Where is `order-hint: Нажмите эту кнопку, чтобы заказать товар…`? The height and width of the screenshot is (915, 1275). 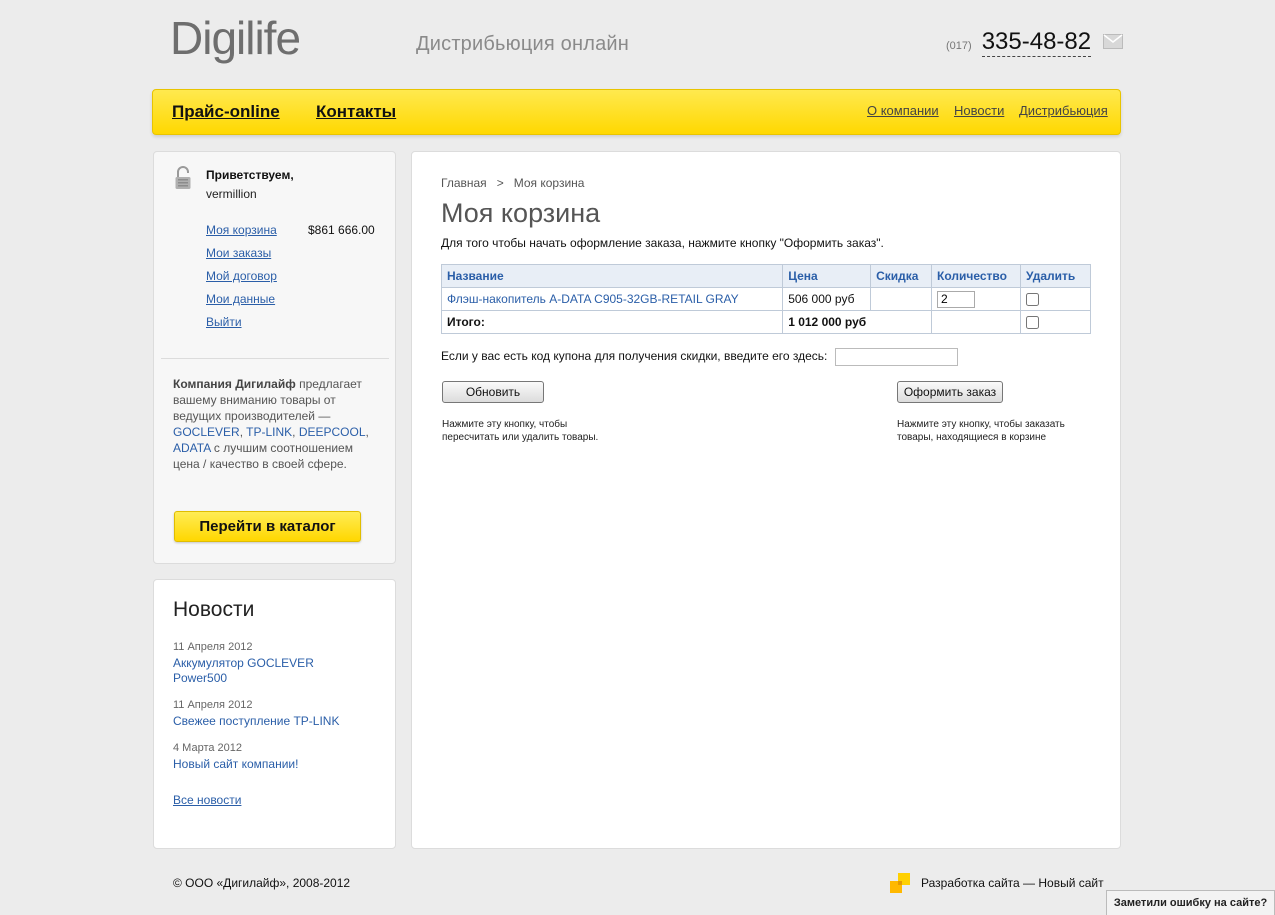
order-hint: Нажмите эту кнопку, чтобы заказать товар… is located at coordinates (981, 431).